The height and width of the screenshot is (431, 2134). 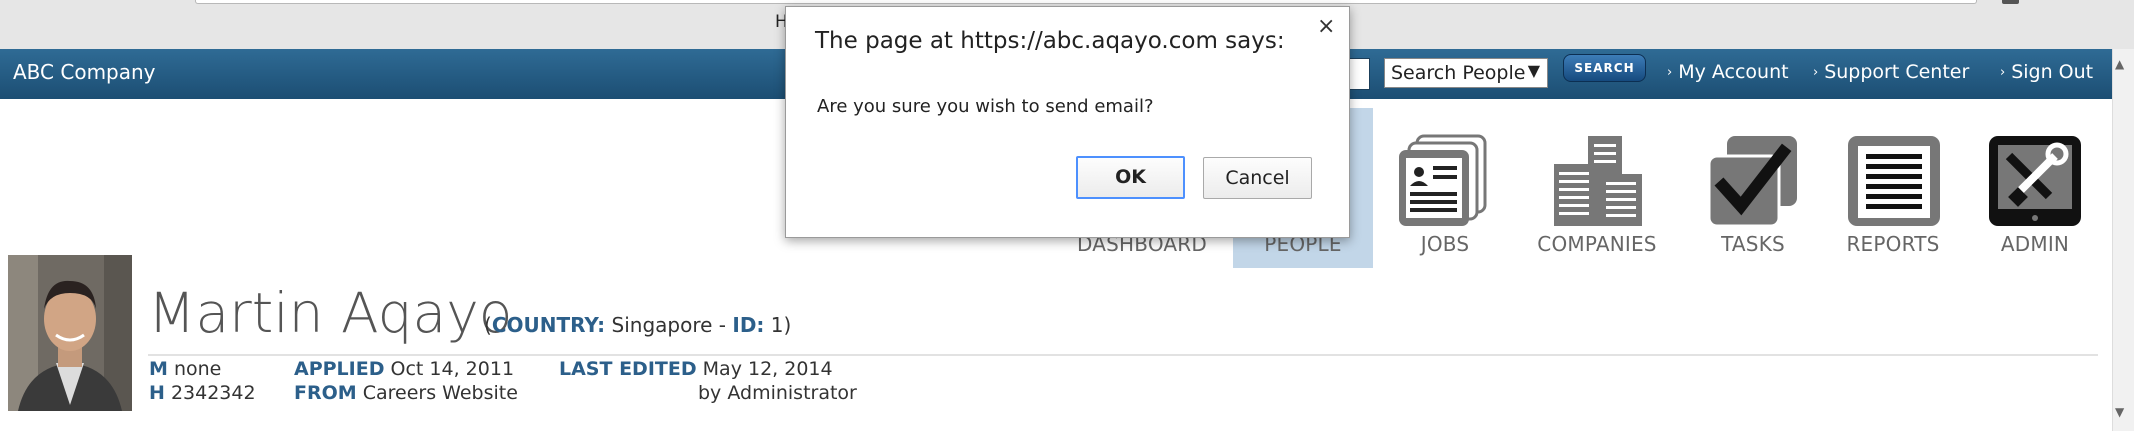 What do you see at coordinates (1891, 72) in the screenshot?
I see `support-center-link: › Support Center` at bounding box center [1891, 72].